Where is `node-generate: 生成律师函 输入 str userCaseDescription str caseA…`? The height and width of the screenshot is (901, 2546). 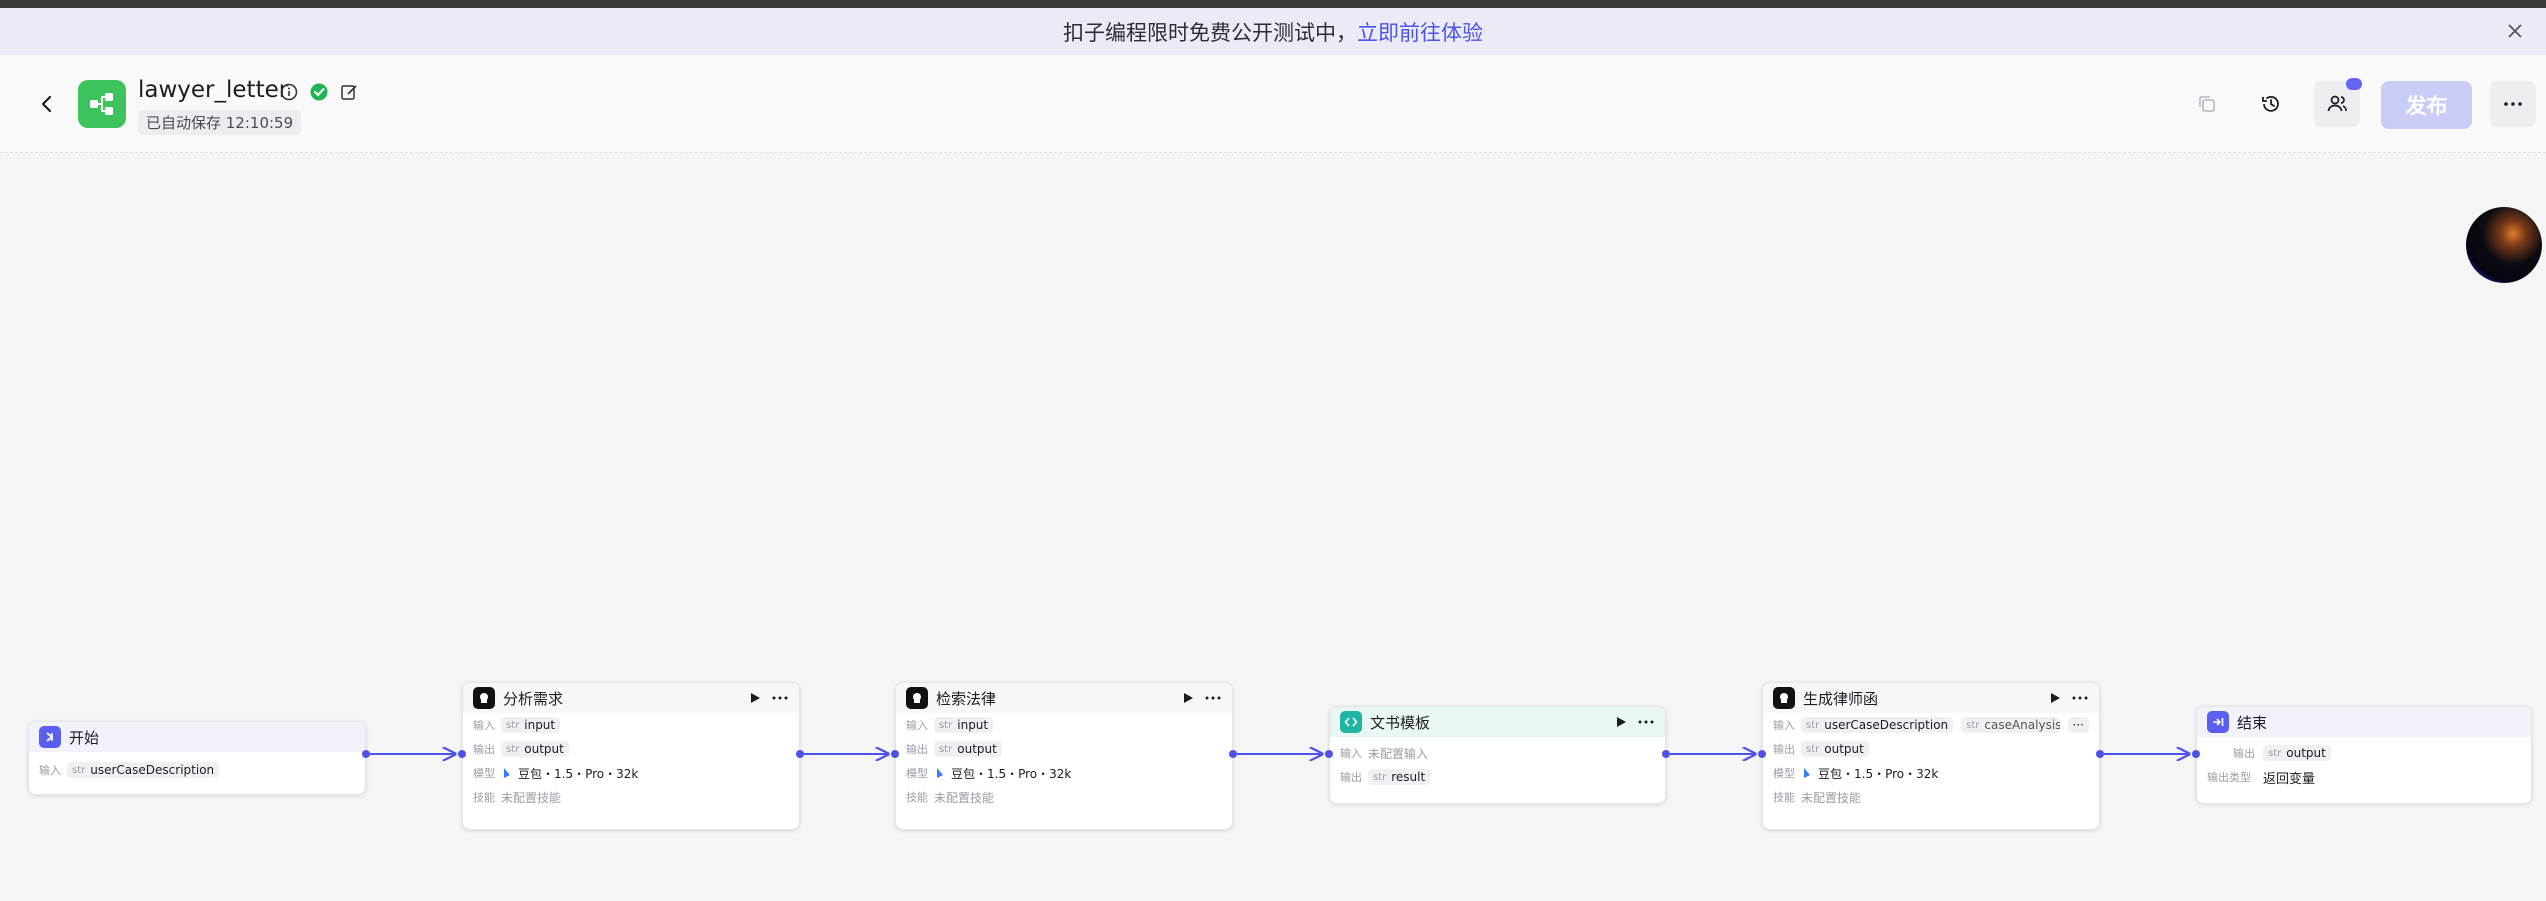 node-generate: 生成律师函 输入 str userCaseDescription str caseA… is located at coordinates (1931, 756).